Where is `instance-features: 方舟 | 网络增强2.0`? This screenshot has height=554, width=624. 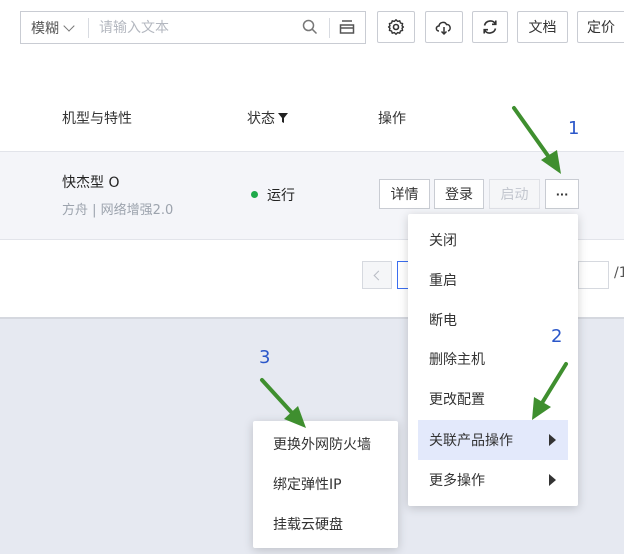 instance-features: 方舟 | 网络增强2.0 is located at coordinates (118, 210).